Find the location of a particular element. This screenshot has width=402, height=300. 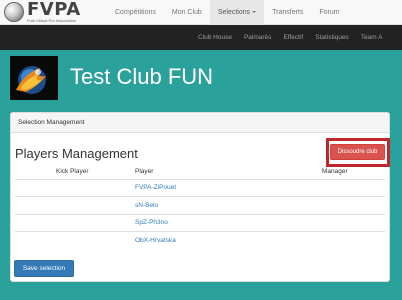

nav-transferts: Transferts is located at coordinates (287, 12).